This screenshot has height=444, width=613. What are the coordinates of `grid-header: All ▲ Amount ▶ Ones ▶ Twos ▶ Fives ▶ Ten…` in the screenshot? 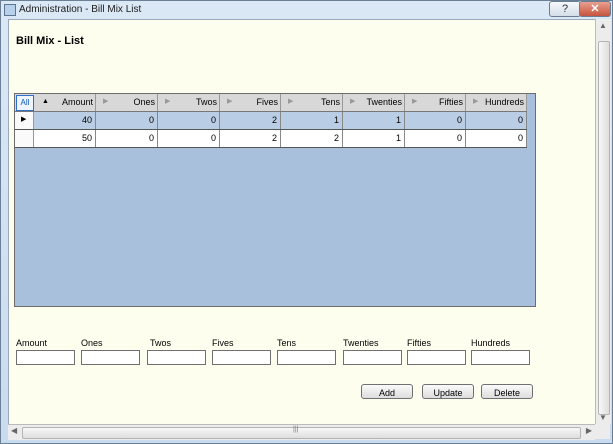 It's located at (271, 103).